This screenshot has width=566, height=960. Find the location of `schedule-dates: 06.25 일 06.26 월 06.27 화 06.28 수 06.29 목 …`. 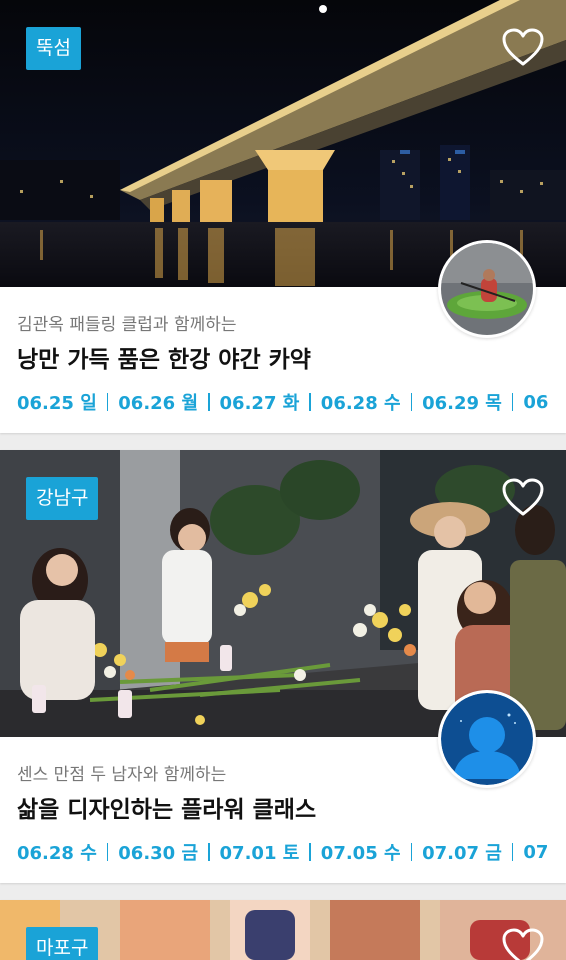

schedule-dates: 06.25 일 06.26 월 06.27 화 06.28 수 06.29 목 … is located at coordinates (283, 402).